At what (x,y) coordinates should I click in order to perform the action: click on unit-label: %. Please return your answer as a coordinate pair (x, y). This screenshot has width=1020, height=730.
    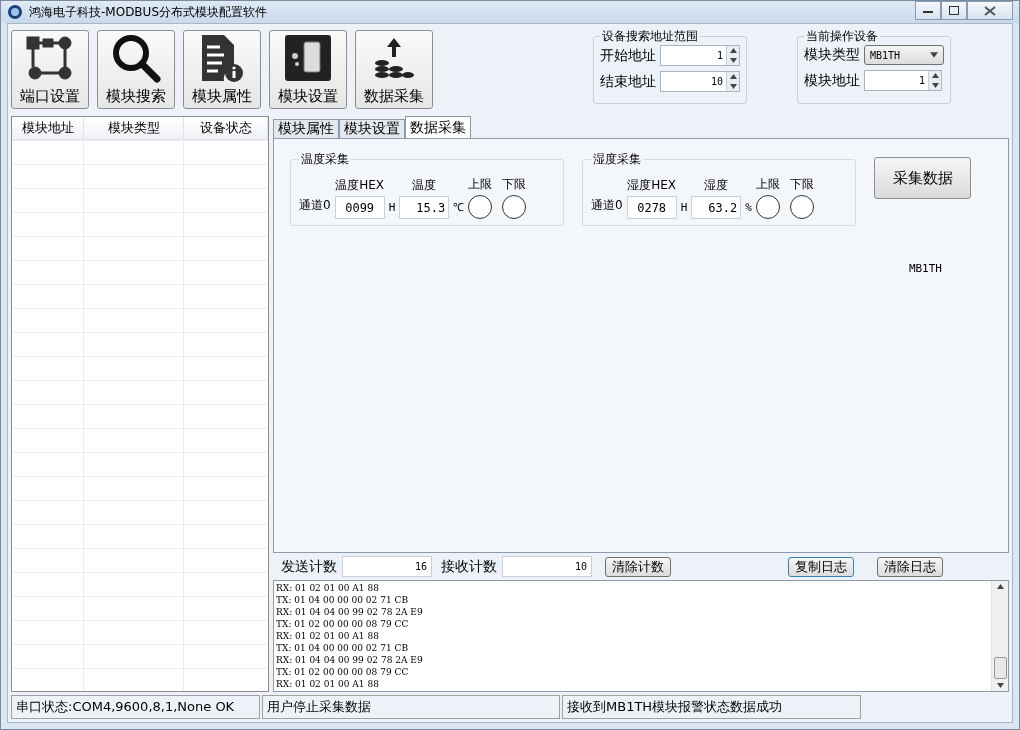
    Looking at the image, I should click on (748, 208).